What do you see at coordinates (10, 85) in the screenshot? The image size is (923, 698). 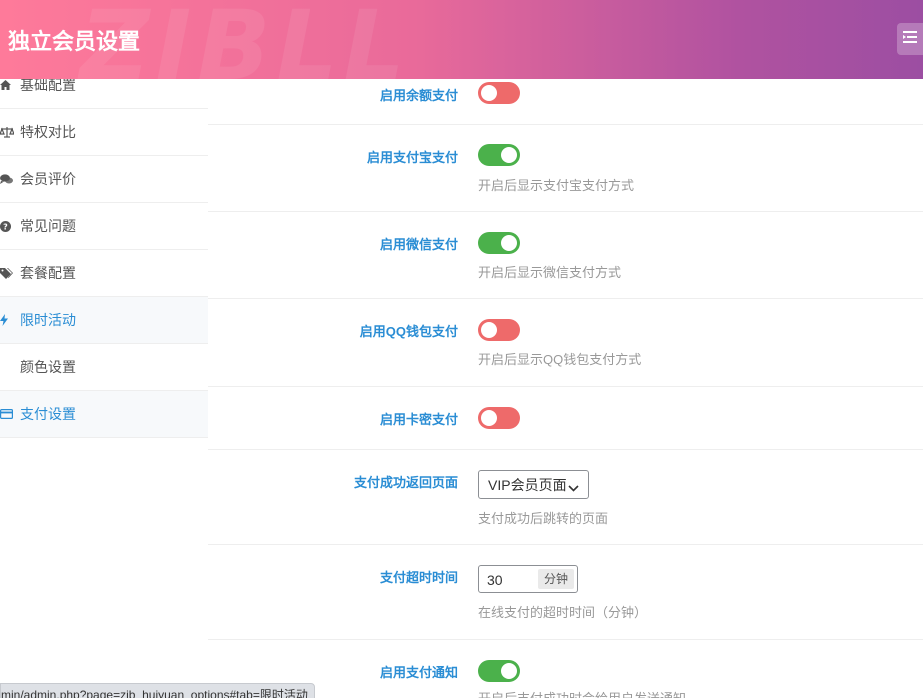 I see `home-icon` at bounding box center [10, 85].